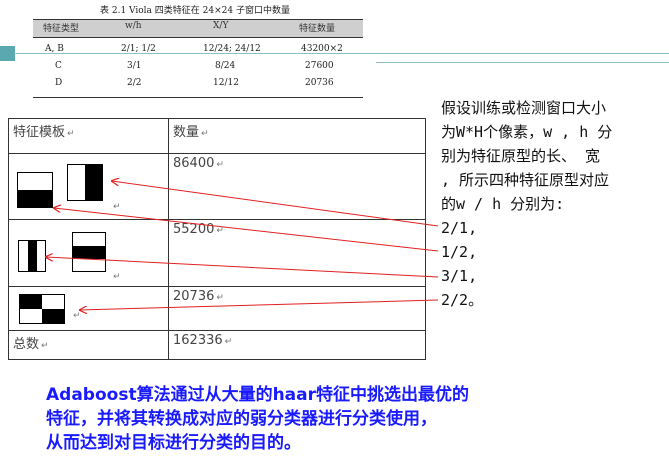  I want to click on explanation-line: 2/1,, so click(459, 228).